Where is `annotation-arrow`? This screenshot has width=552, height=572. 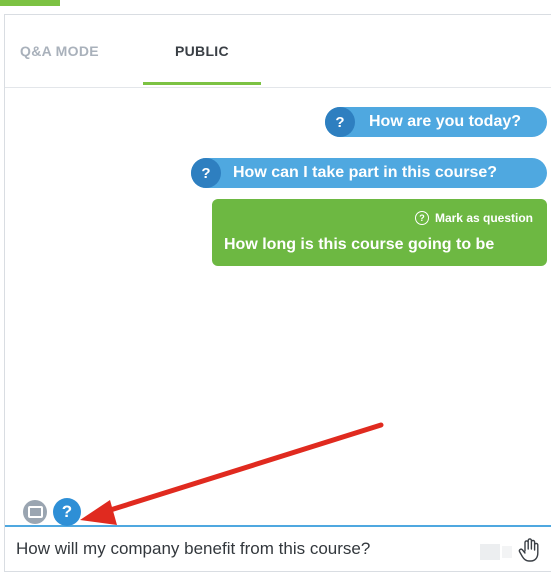 annotation-arrow is located at coordinates (232, 473).